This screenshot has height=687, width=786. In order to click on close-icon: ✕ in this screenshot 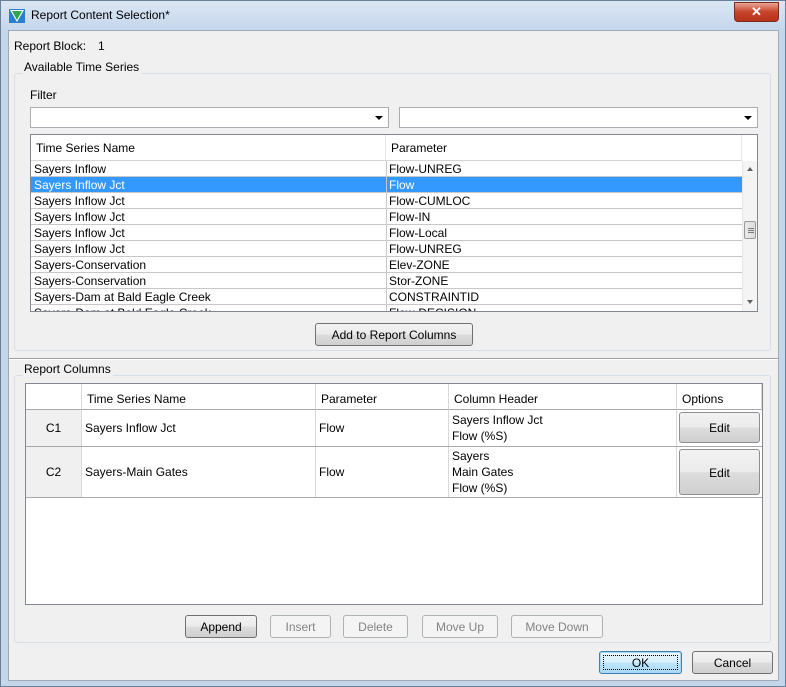, I will do `click(756, 11)`.